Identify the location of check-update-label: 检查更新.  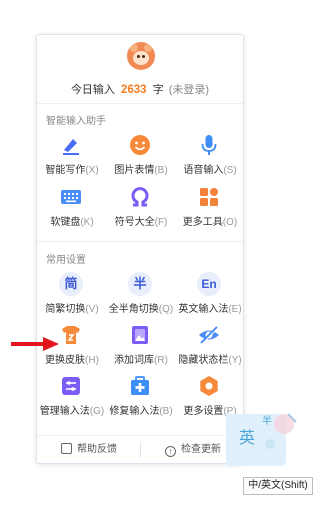
(201, 449).